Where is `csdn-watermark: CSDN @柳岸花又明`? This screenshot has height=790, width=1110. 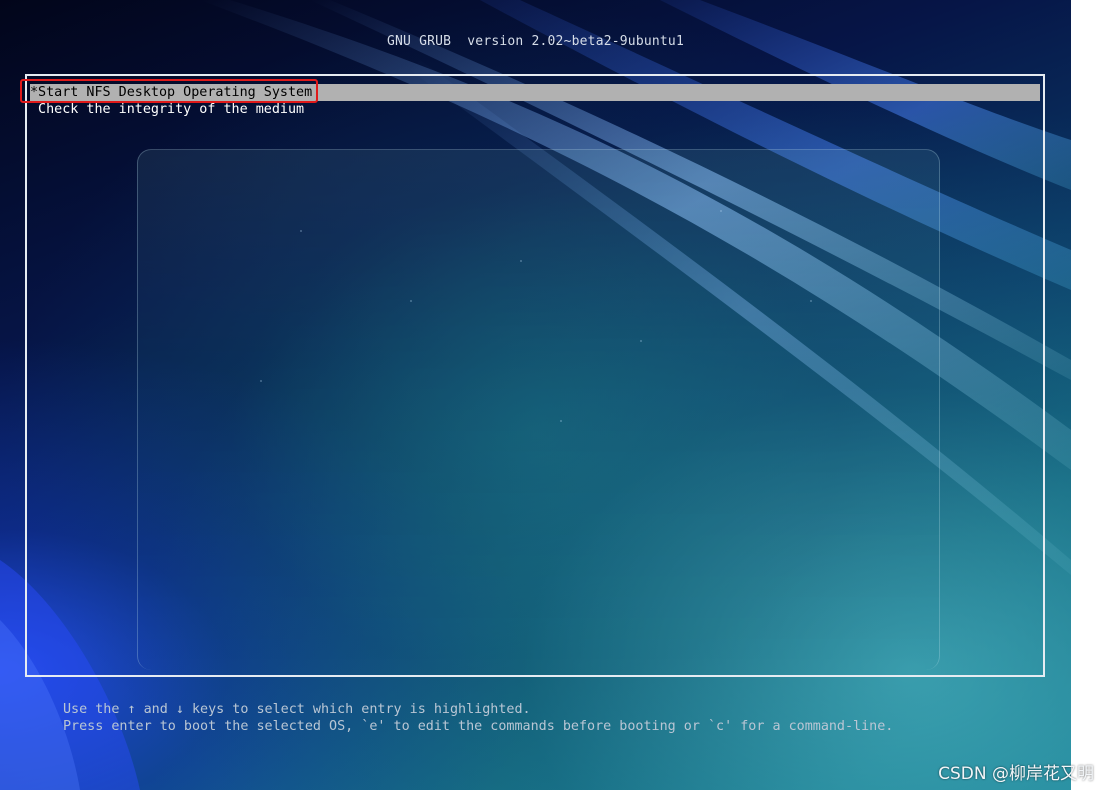
csdn-watermark: CSDN @柳岸花又明 is located at coordinates (1016, 774).